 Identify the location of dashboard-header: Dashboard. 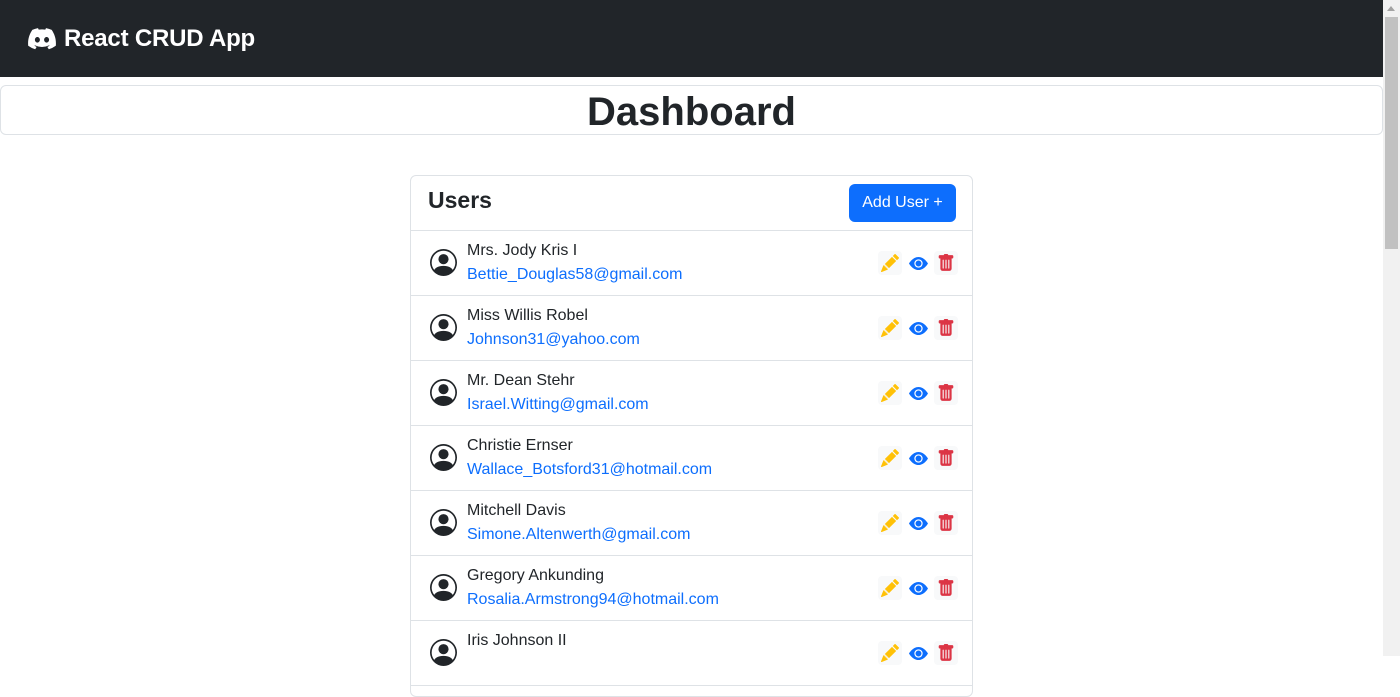
(691, 110).